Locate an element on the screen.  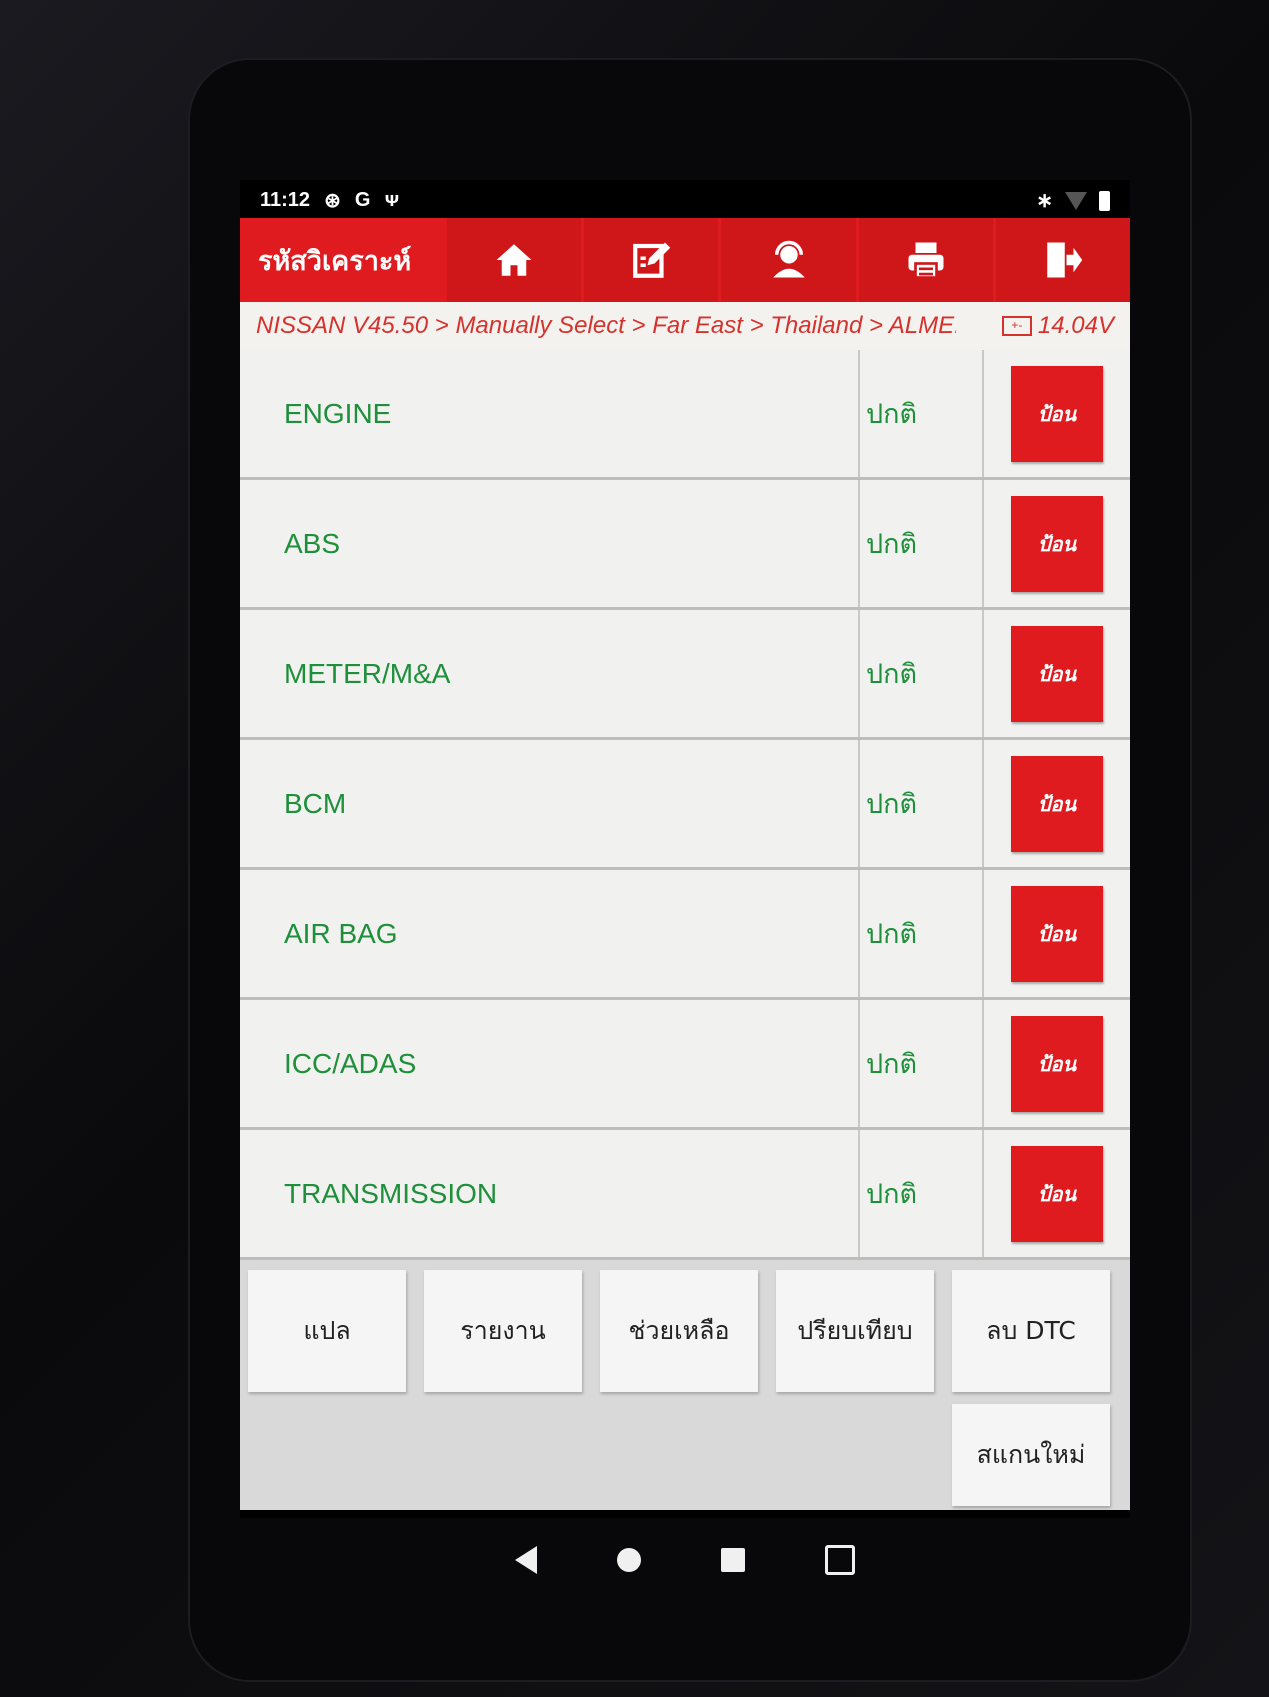
car-battery-icon: +- is located at coordinates (1016, 326).